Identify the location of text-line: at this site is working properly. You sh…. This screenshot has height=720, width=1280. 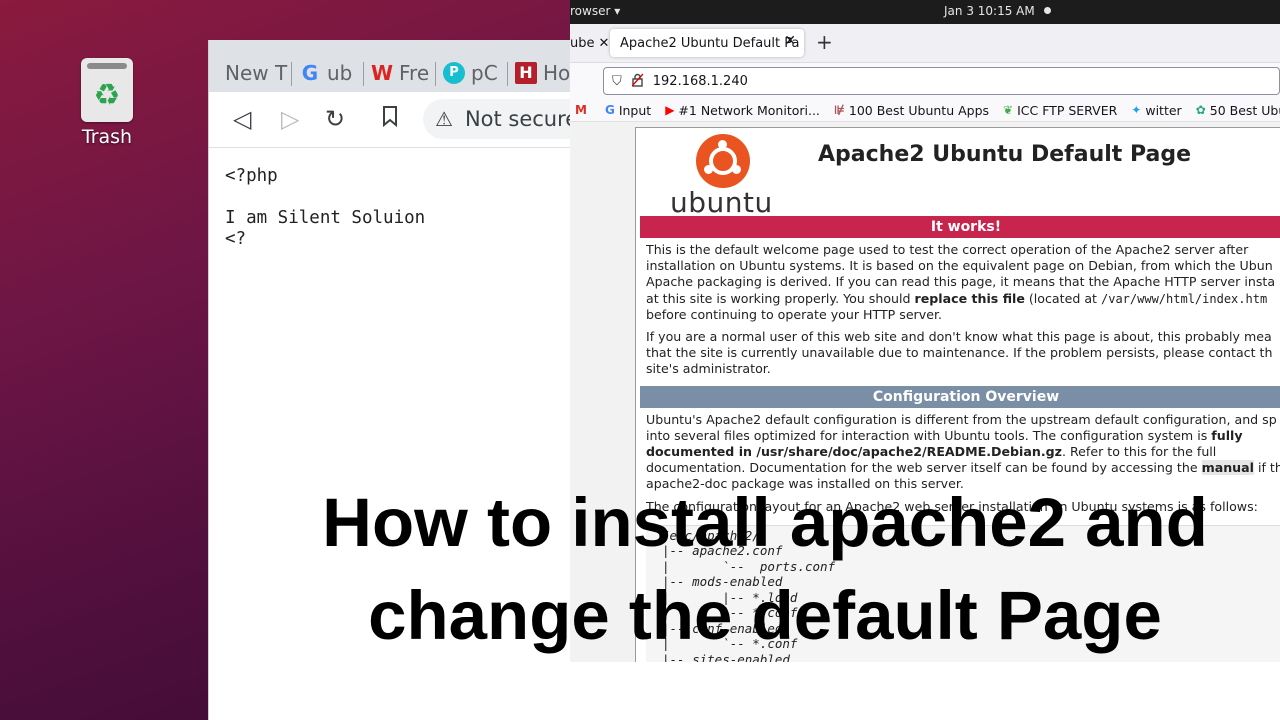
(963, 299).